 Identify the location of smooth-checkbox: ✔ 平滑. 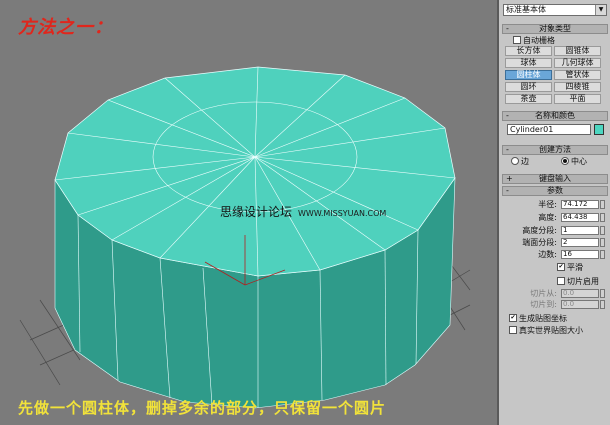
(570, 267).